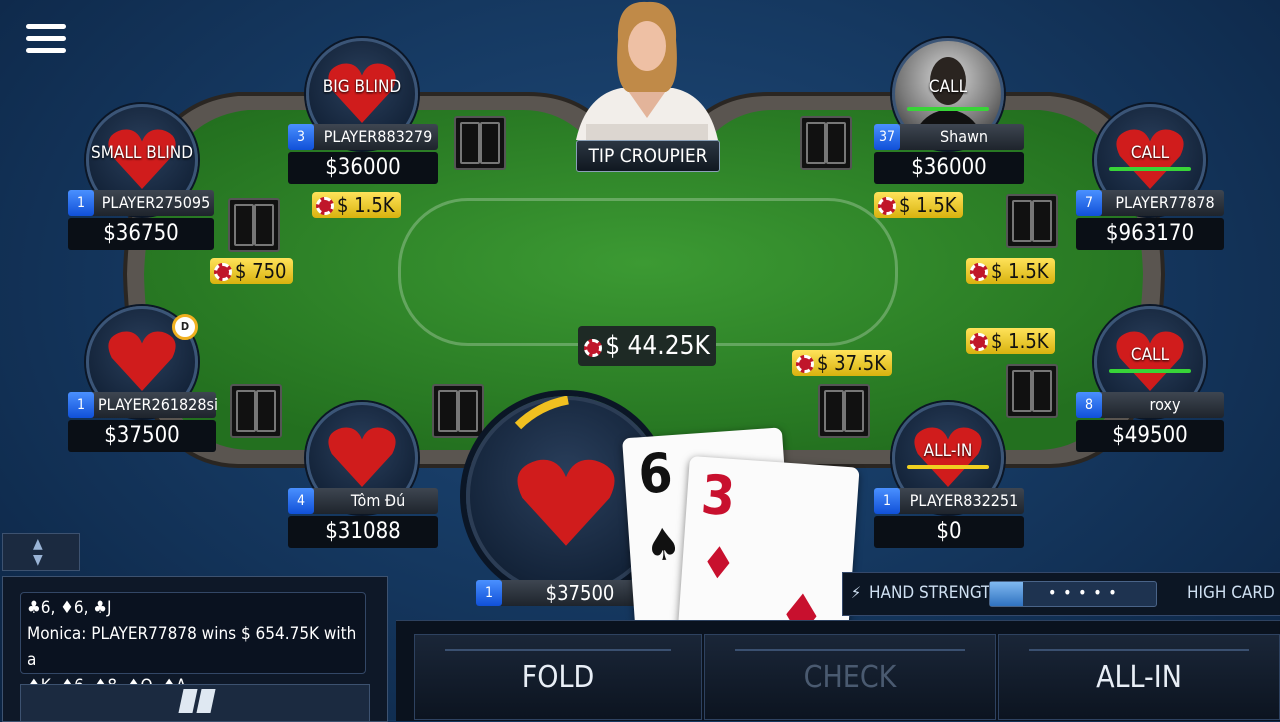 This screenshot has height=722, width=1280. Describe the element at coordinates (142, 436) in the screenshot. I see `player-chips: $37500` at that location.